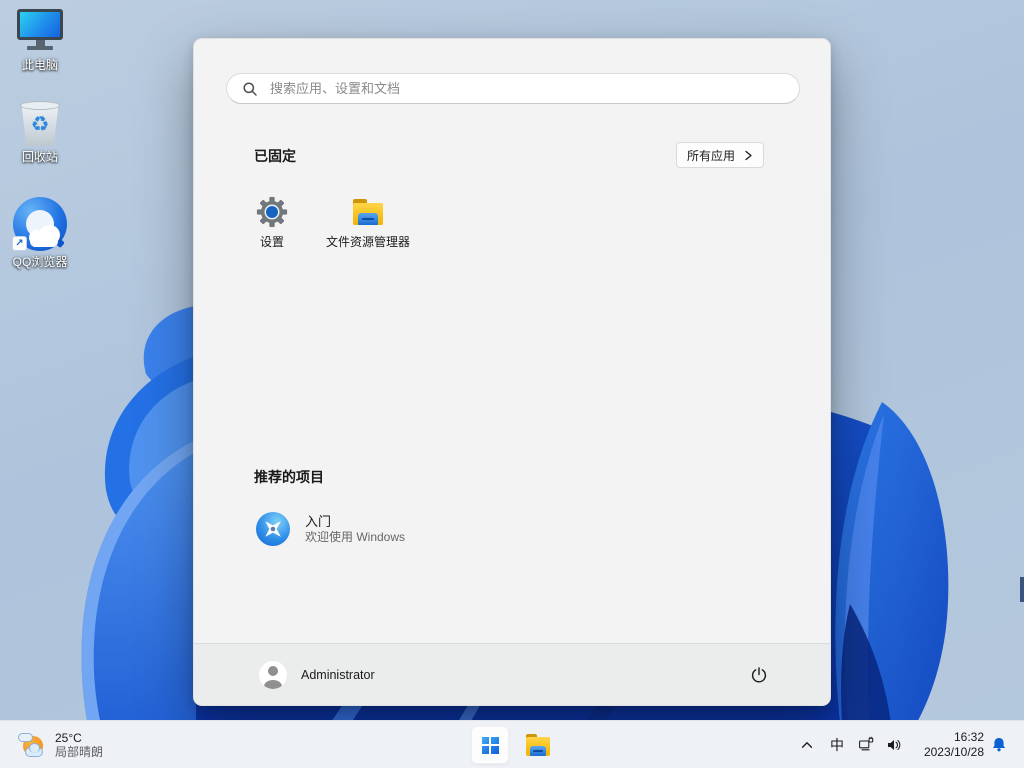  I want to click on all-apps-label: 所有应用, so click(710, 155).